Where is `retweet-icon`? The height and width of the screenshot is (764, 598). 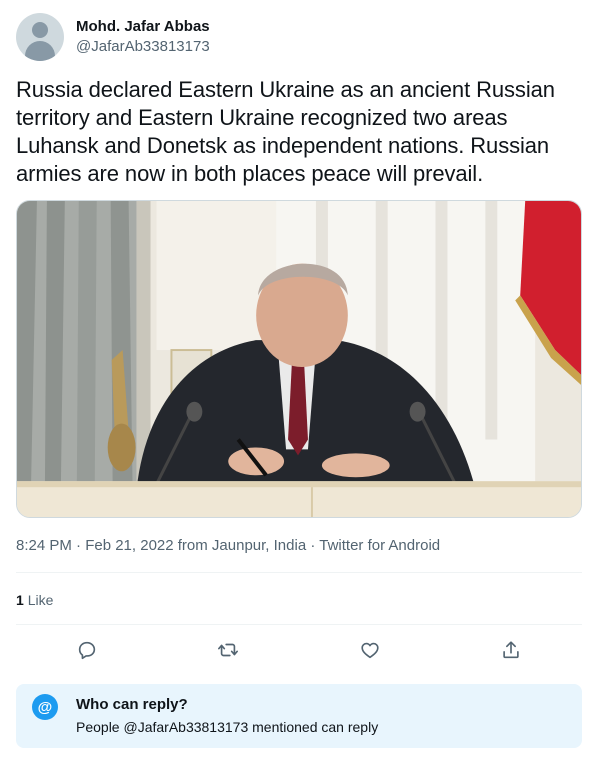
retweet-icon is located at coordinates (228, 650).